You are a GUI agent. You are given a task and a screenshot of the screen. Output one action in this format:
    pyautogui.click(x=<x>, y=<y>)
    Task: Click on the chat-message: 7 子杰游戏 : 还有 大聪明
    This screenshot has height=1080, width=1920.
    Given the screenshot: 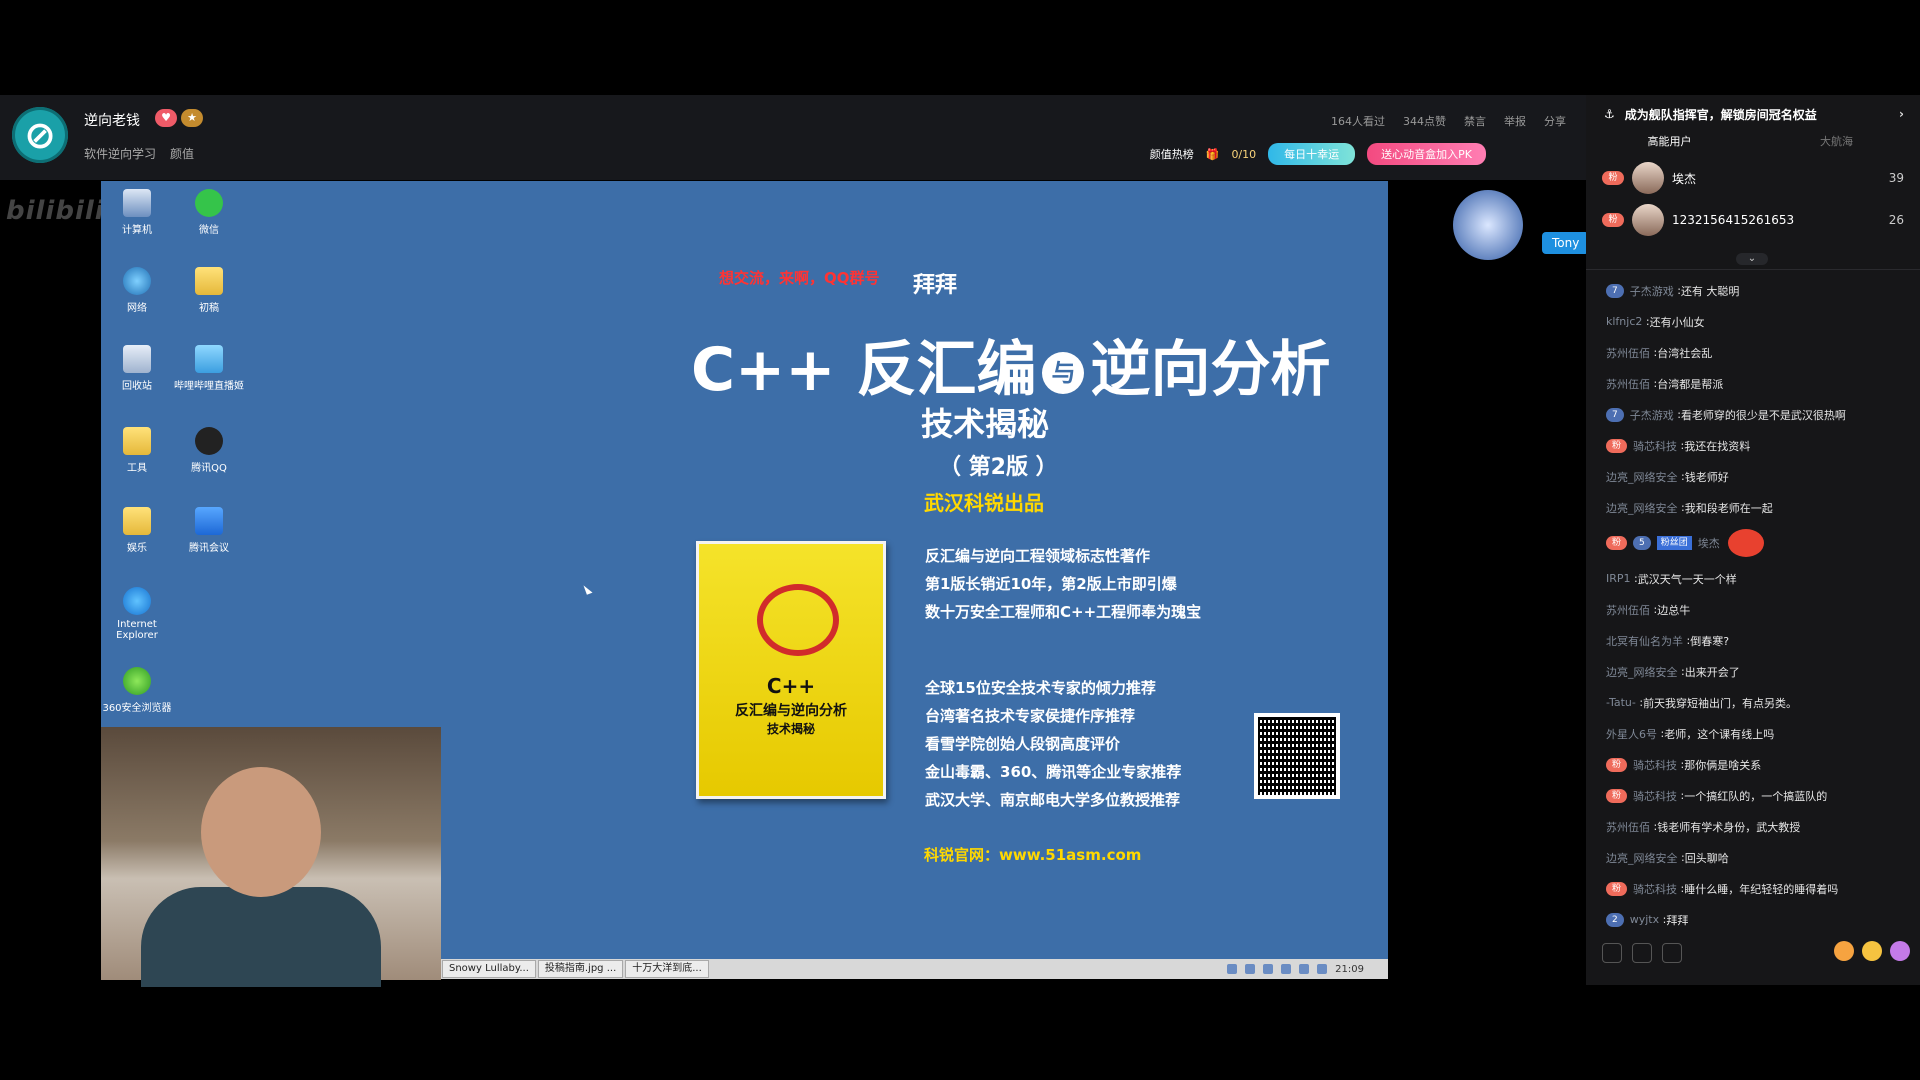 What is the action you would take?
    pyautogui.click(x=1756, y=290)
    